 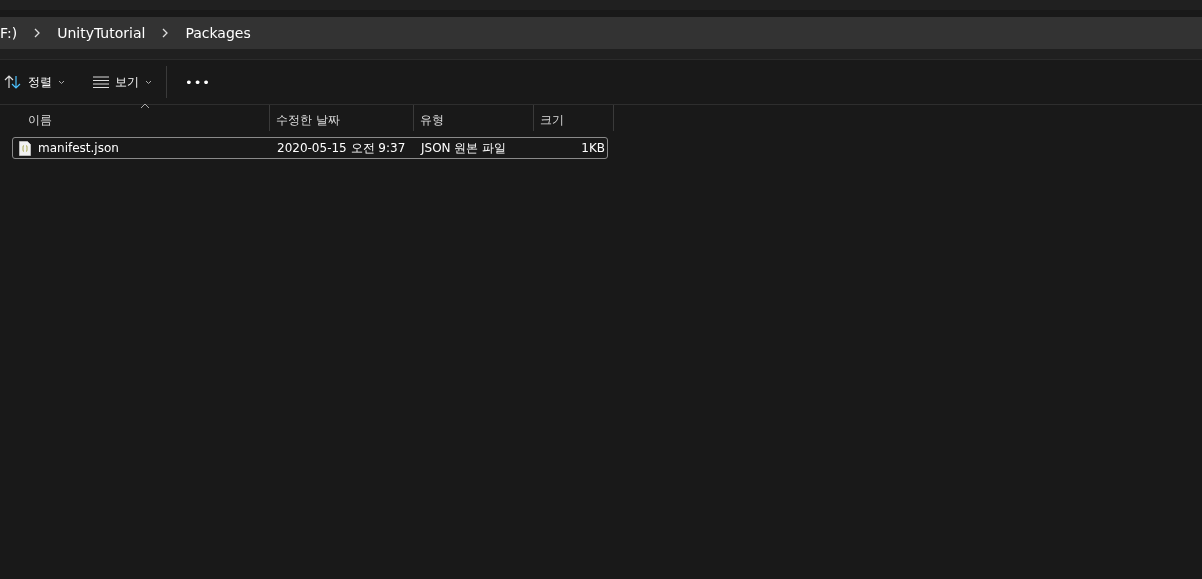 I want to click on breadcrumb-item: UnityTutorial, so click(x=101, y=33).